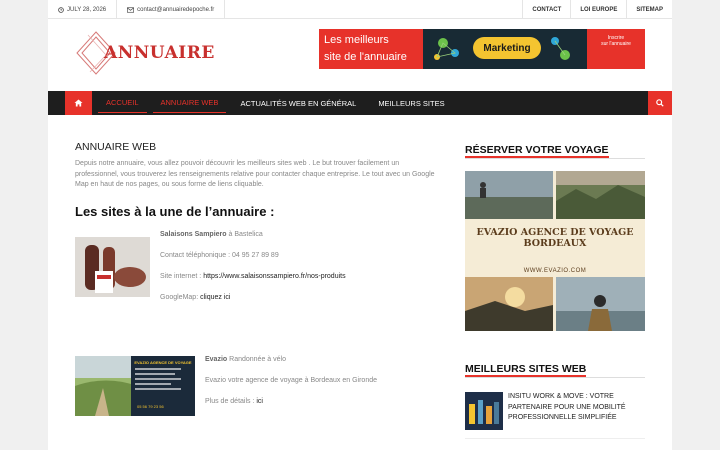 The height and width of the screenshot is (450, 720). I want to click on home-icon, so click(78, 103).